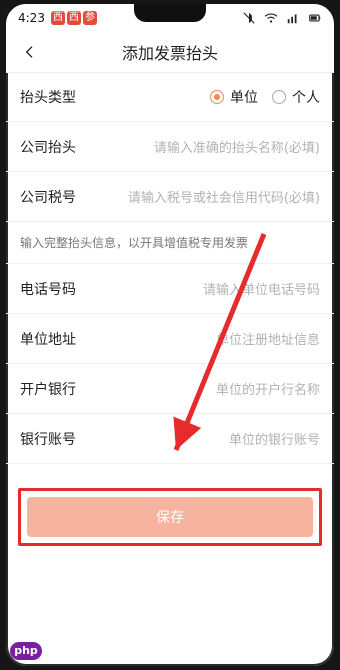 The image size is (340, 670). What do you see at coordinates (48, 339) in the screenshot?
I see `label-address: 单位地址` at bounding box center [48, 339].